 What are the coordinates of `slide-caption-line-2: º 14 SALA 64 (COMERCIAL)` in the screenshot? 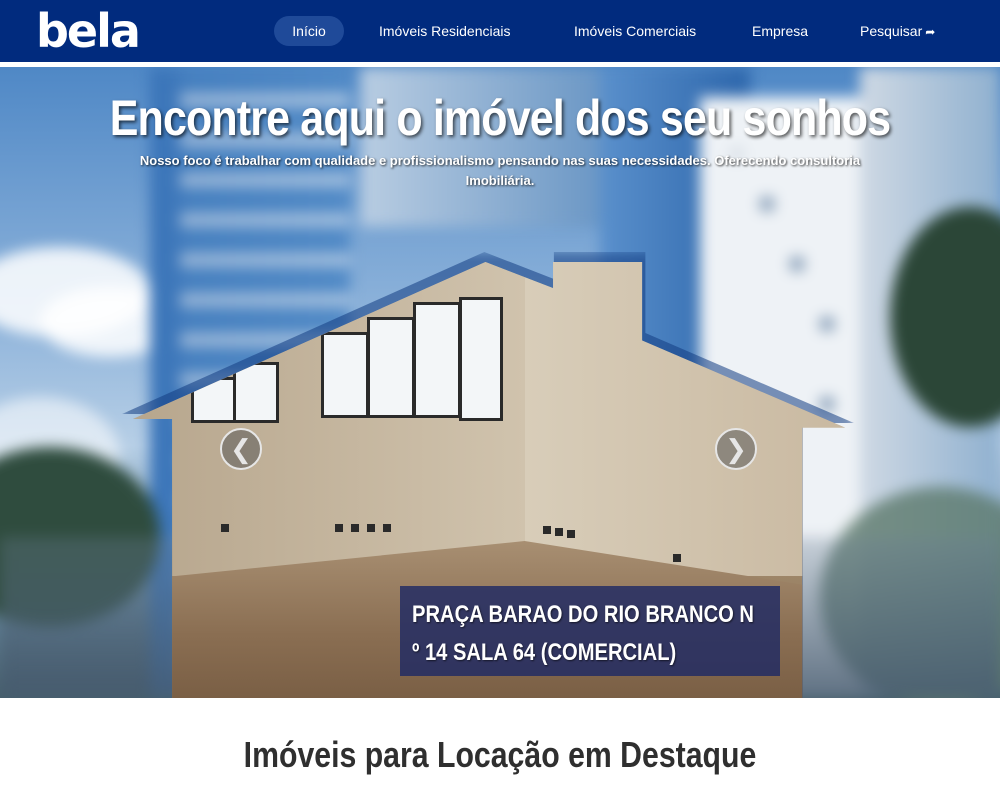 It's located at (544, 652).